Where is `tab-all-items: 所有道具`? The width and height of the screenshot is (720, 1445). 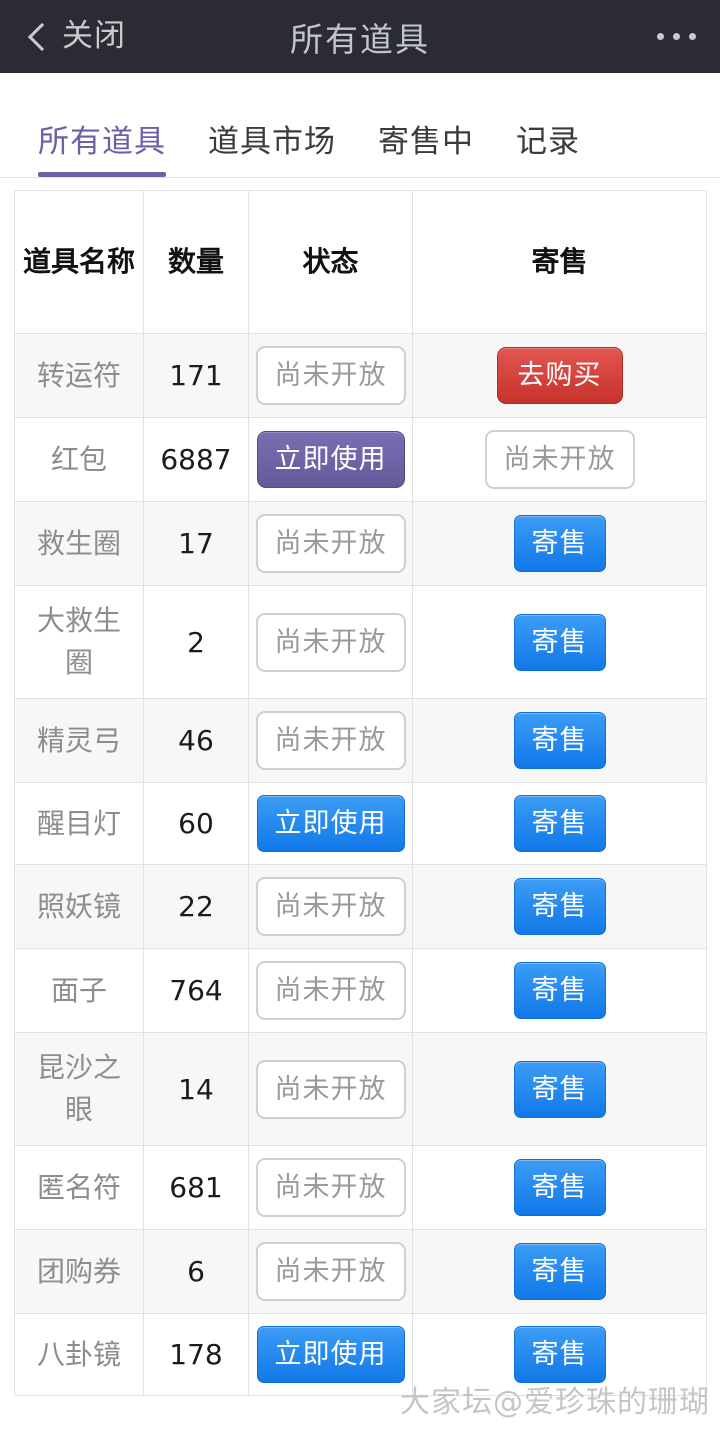 tab-all-items: 所有道具 is located at coordinates (102, 146).